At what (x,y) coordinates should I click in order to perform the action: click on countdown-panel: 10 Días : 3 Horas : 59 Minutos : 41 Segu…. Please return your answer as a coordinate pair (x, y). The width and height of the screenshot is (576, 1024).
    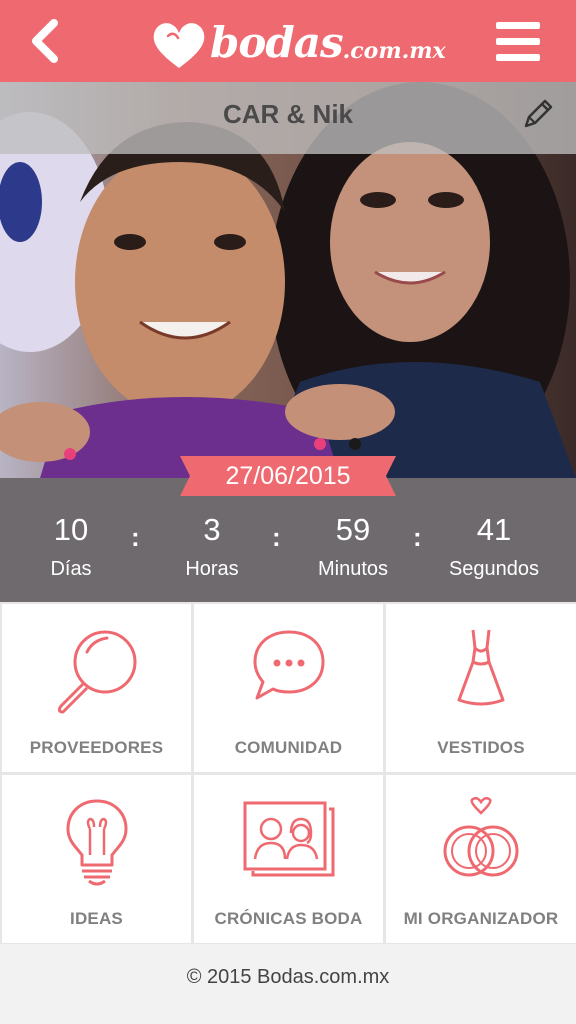
    Looking at the image, I should click on (288, 540).